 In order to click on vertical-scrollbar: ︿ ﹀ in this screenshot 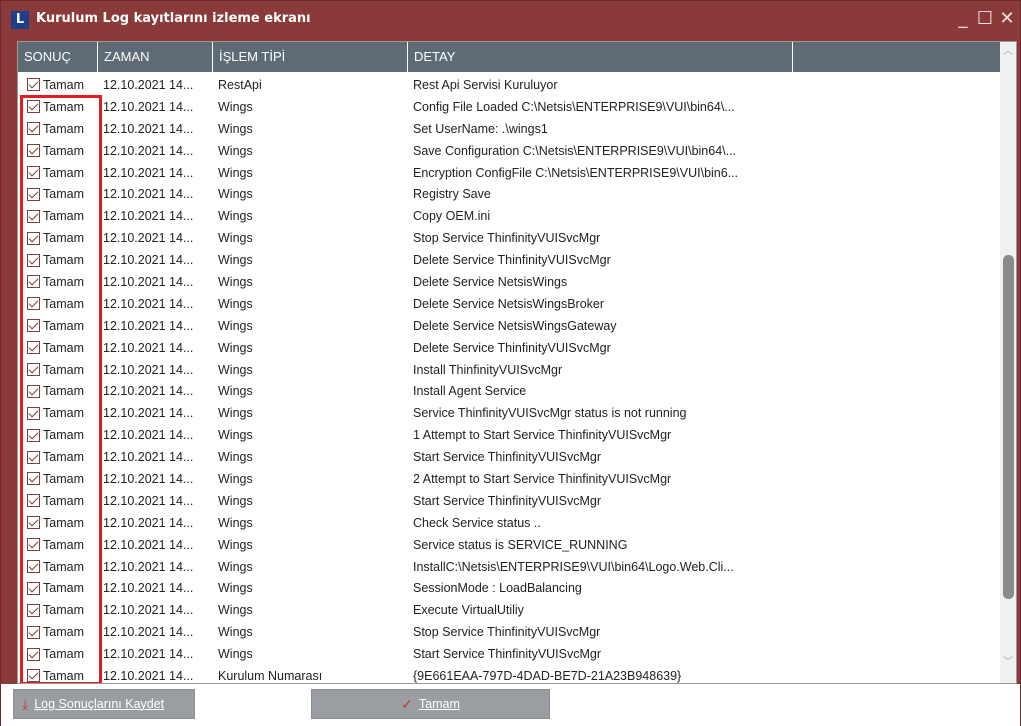, I will do `click(1008, 362)`.